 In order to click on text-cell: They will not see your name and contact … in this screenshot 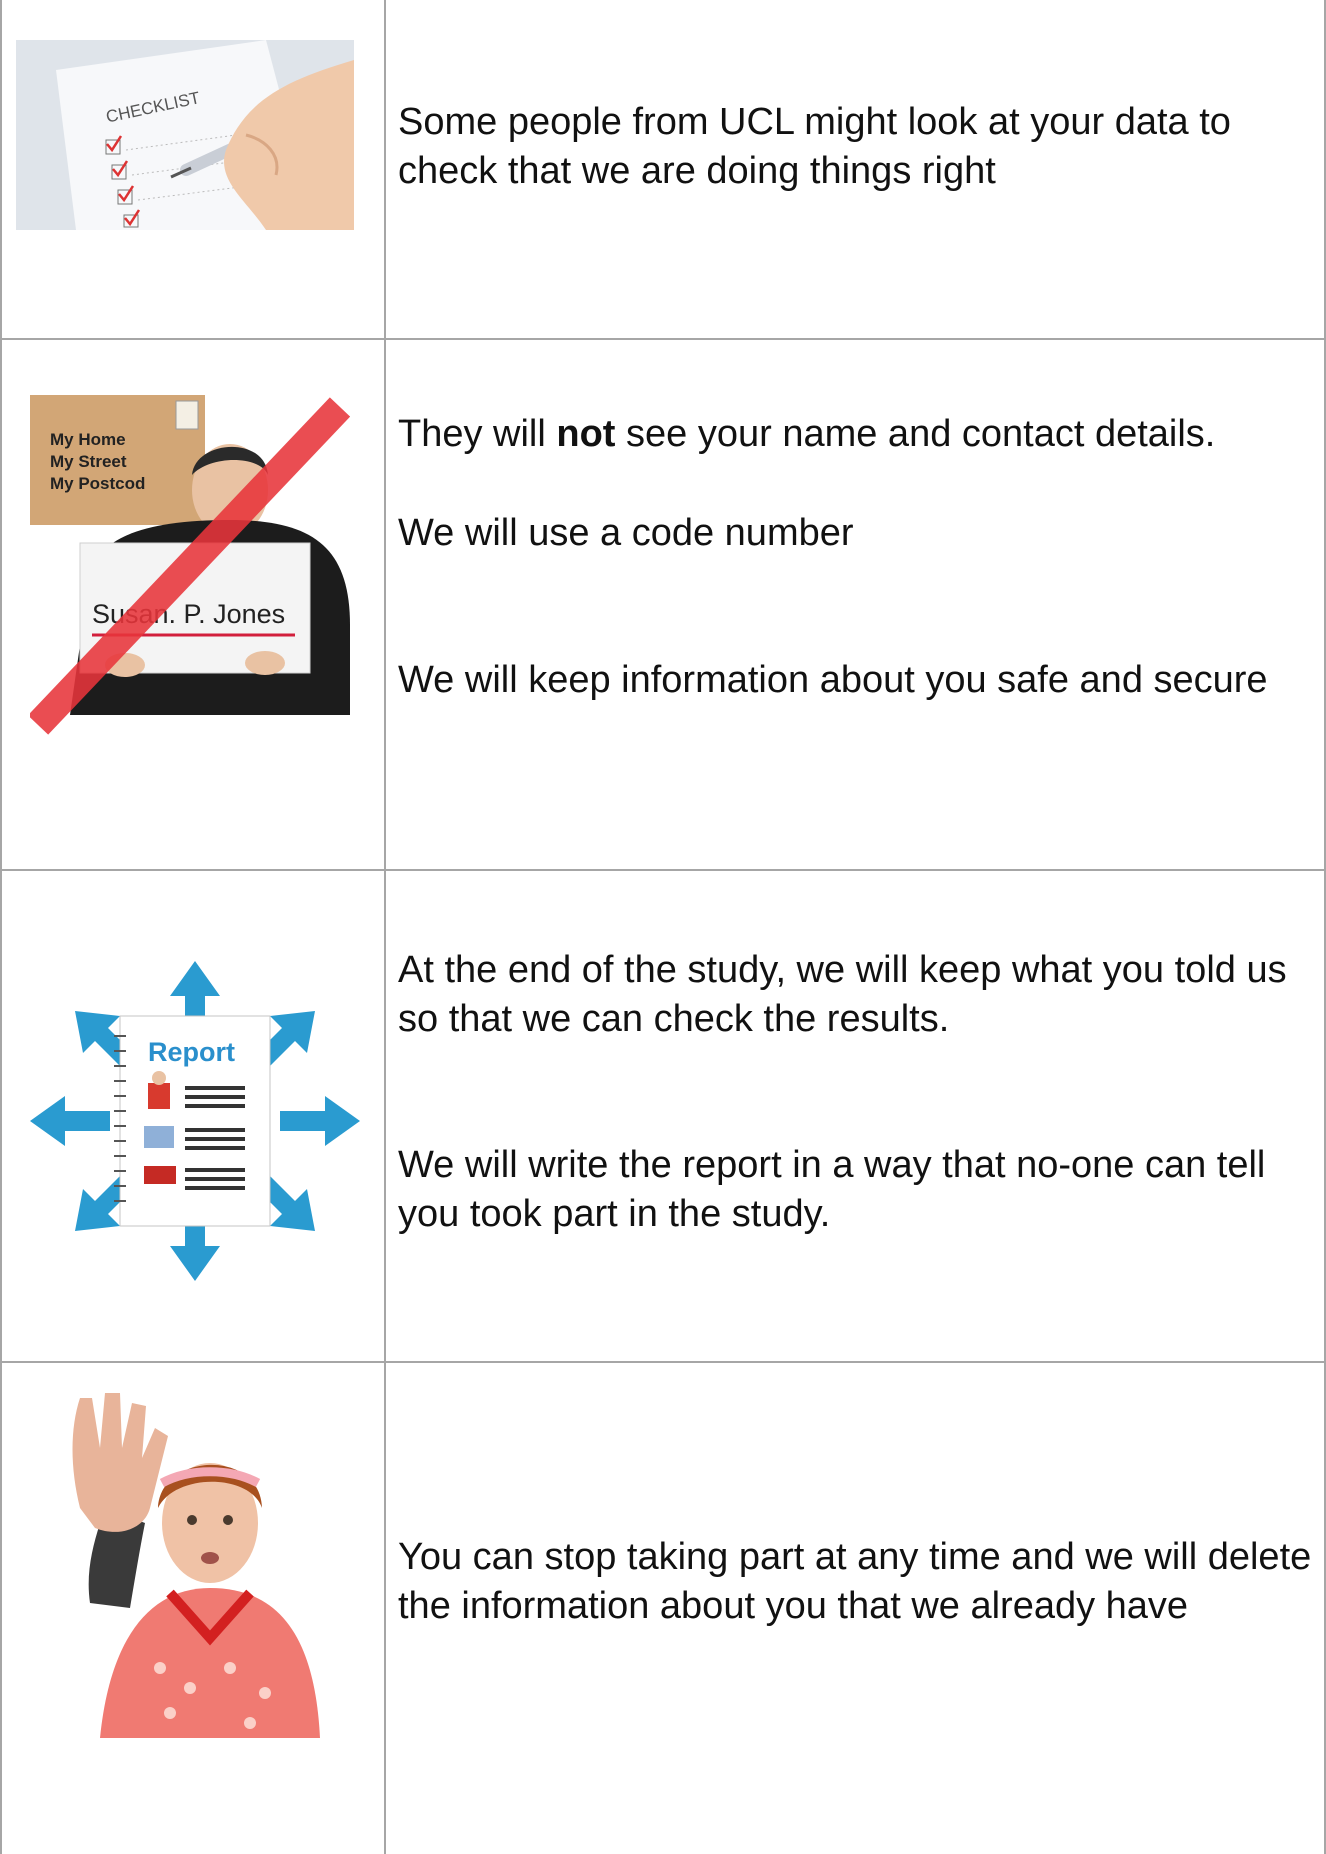, I will do `click(855, 557)`.